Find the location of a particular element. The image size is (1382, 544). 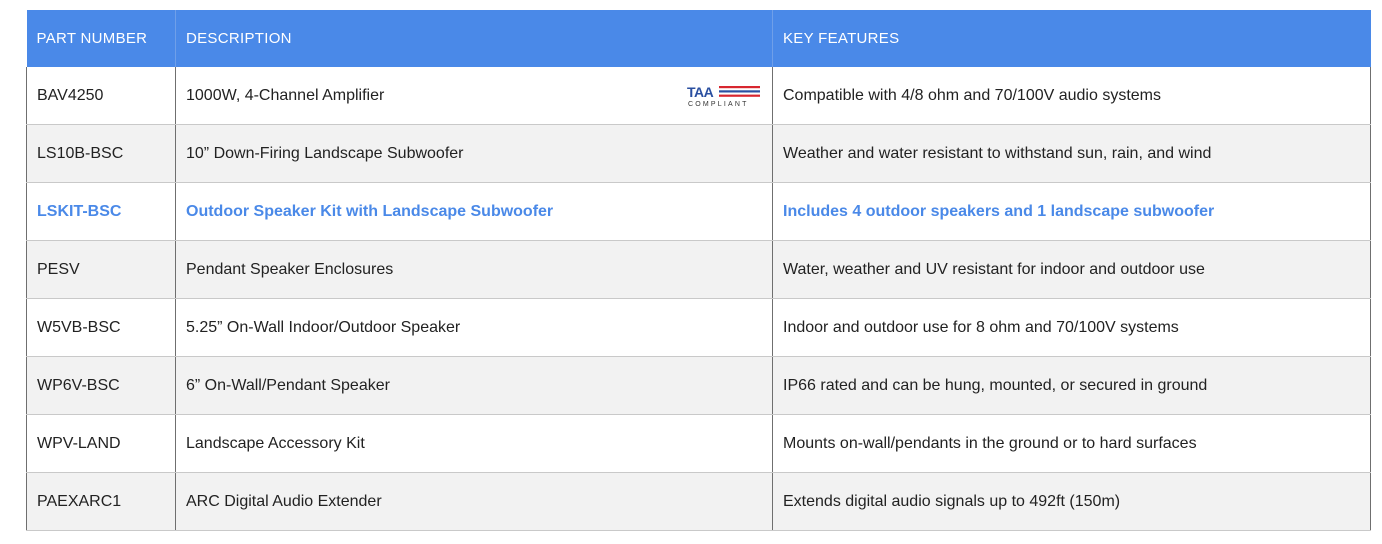

part-number-cell: LSKIT-BSC is located at coordinates (101, 211).